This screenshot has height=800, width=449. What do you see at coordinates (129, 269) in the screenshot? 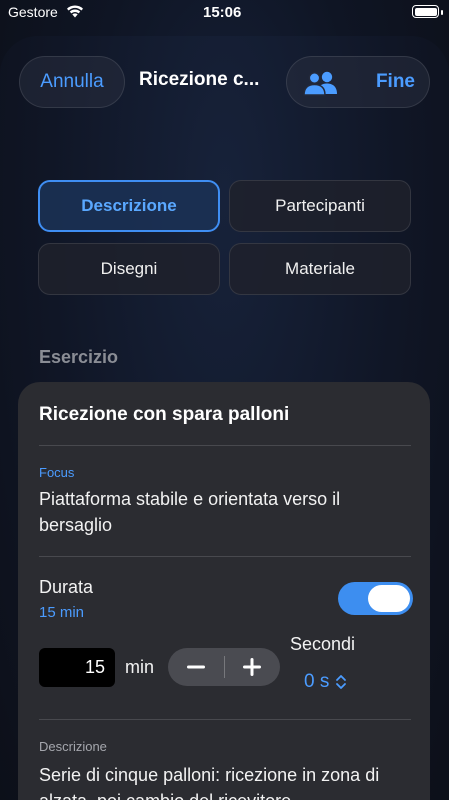
I see `tab-drawings: Disegni` at bounding box center [129, 269].